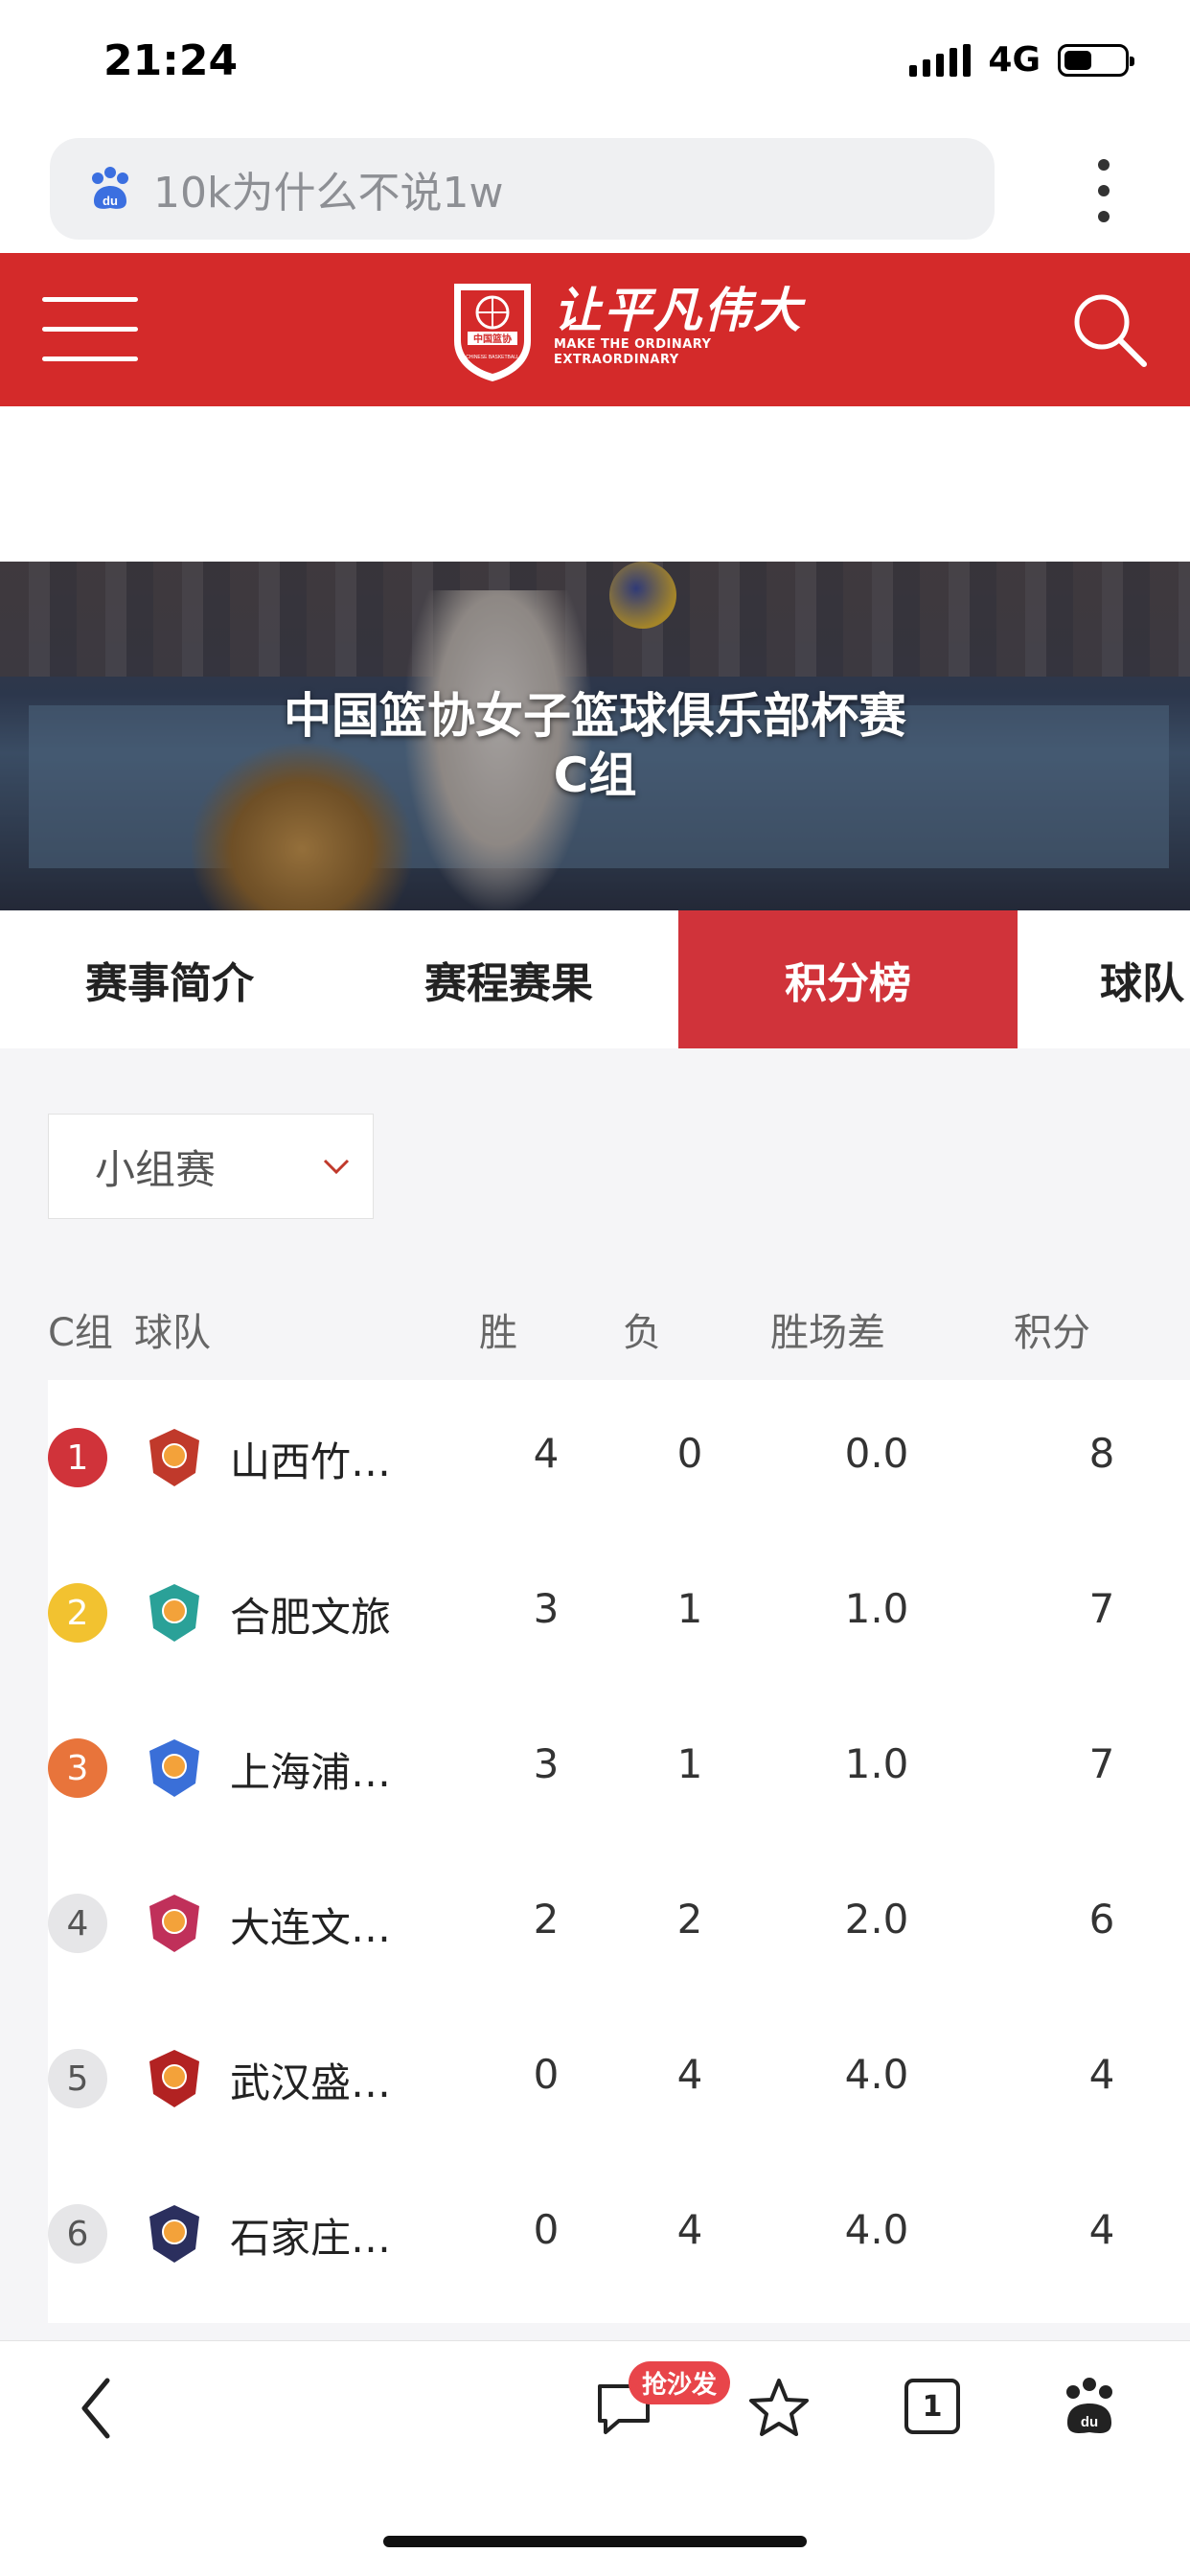 Image resolution: width=1190 pixels, height=2576 pixels. What do you see at coordinates (779, 2408) in the screenshot?
I see `favorite-star-icon` at bounding box center [779, 2408].